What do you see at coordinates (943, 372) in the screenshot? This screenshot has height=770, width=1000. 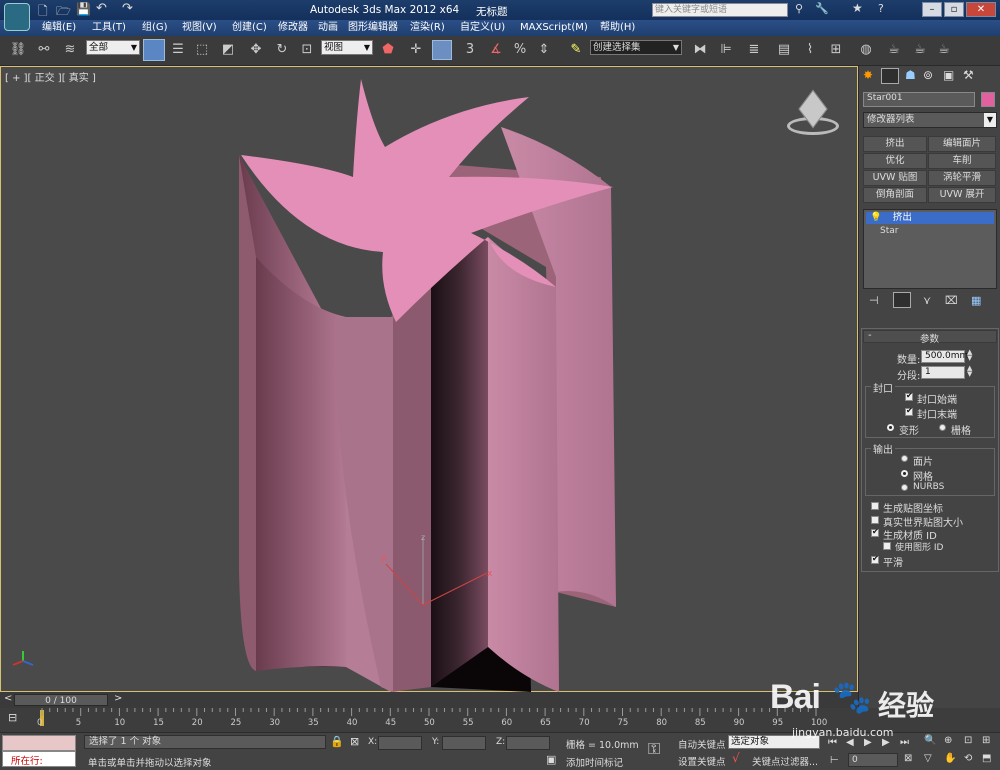 I see `segments-field: 1` at bounding box center [943, 372].